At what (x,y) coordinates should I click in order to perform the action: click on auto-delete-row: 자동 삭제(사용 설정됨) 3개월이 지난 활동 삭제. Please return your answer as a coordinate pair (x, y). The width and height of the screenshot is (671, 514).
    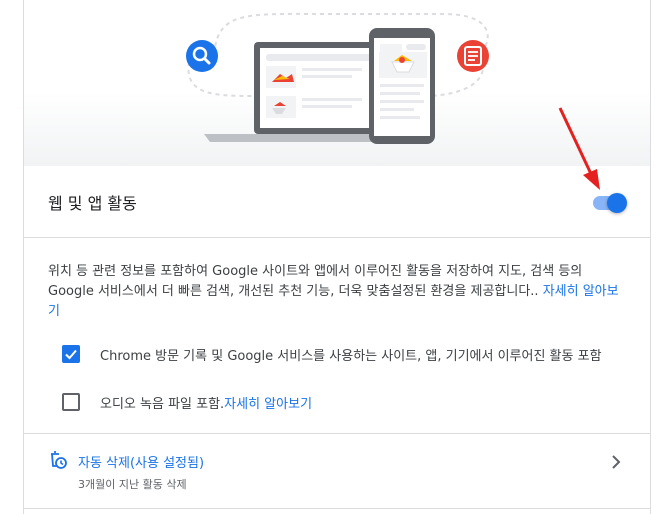
    Looking at the image, I should click on (337, 471).